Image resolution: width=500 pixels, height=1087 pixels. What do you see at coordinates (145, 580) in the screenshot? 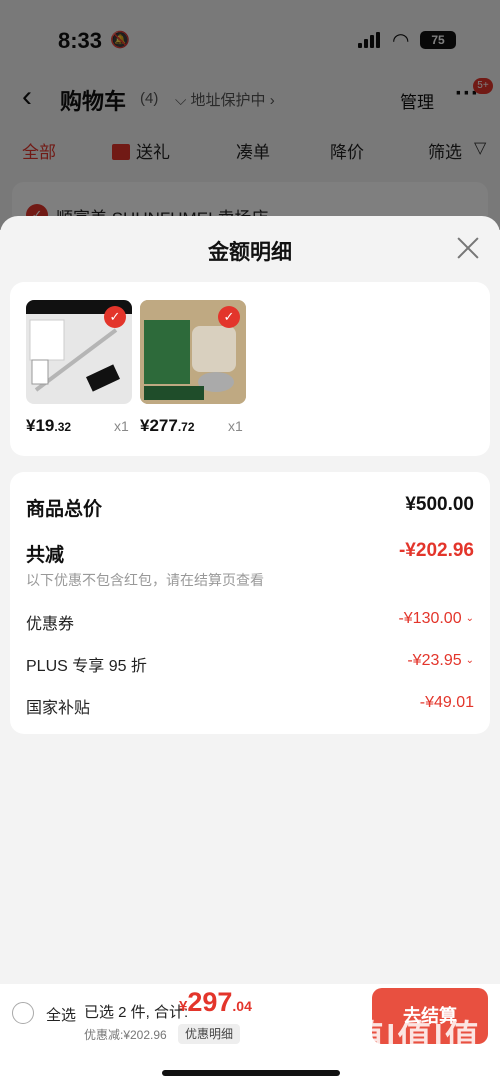
I see `discount-note: 以下优惠不包含红包，请在结算页查看` at bounding box center [145, 580].